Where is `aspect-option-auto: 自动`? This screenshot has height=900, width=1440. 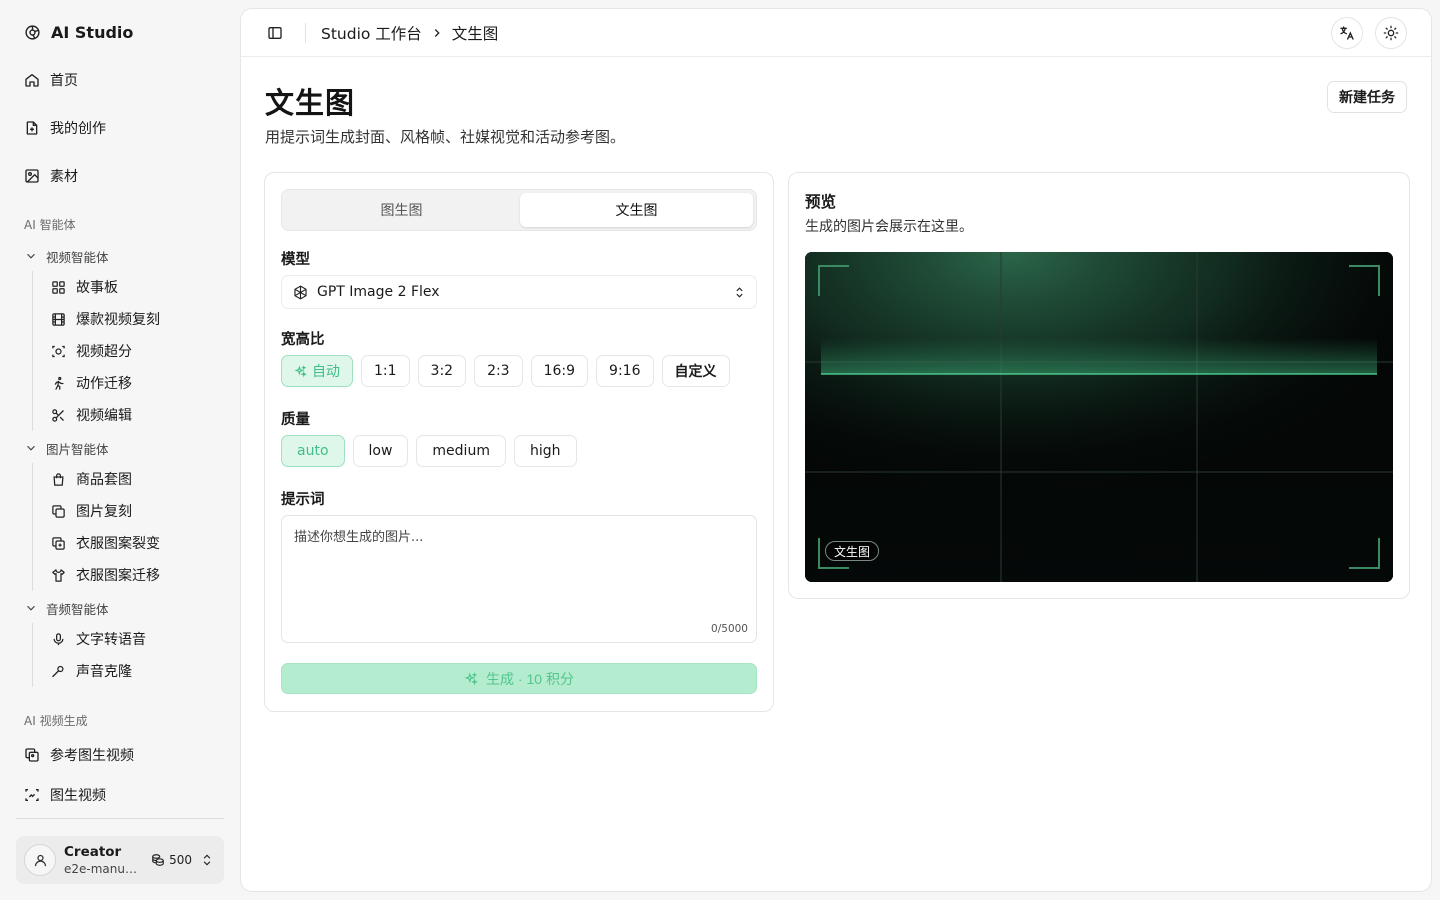 aspect-option-auto: 自动 is located at coordinates (317, 371).